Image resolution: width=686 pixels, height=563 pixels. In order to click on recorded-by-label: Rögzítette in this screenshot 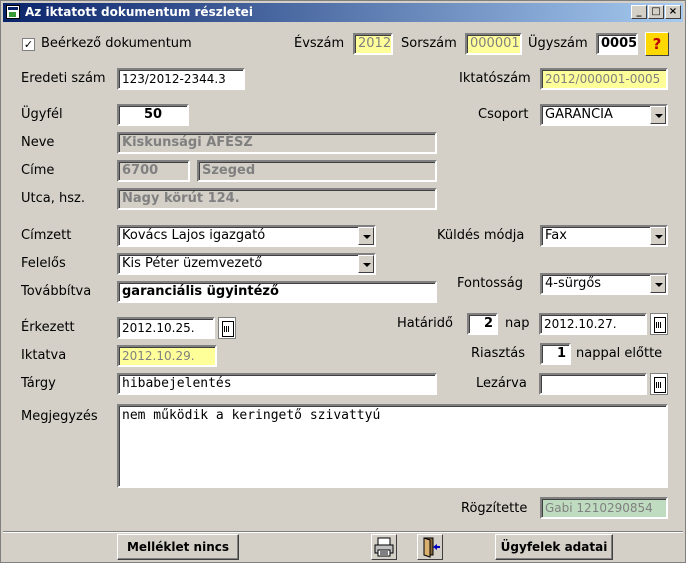, I will do `click(494, 508)`.